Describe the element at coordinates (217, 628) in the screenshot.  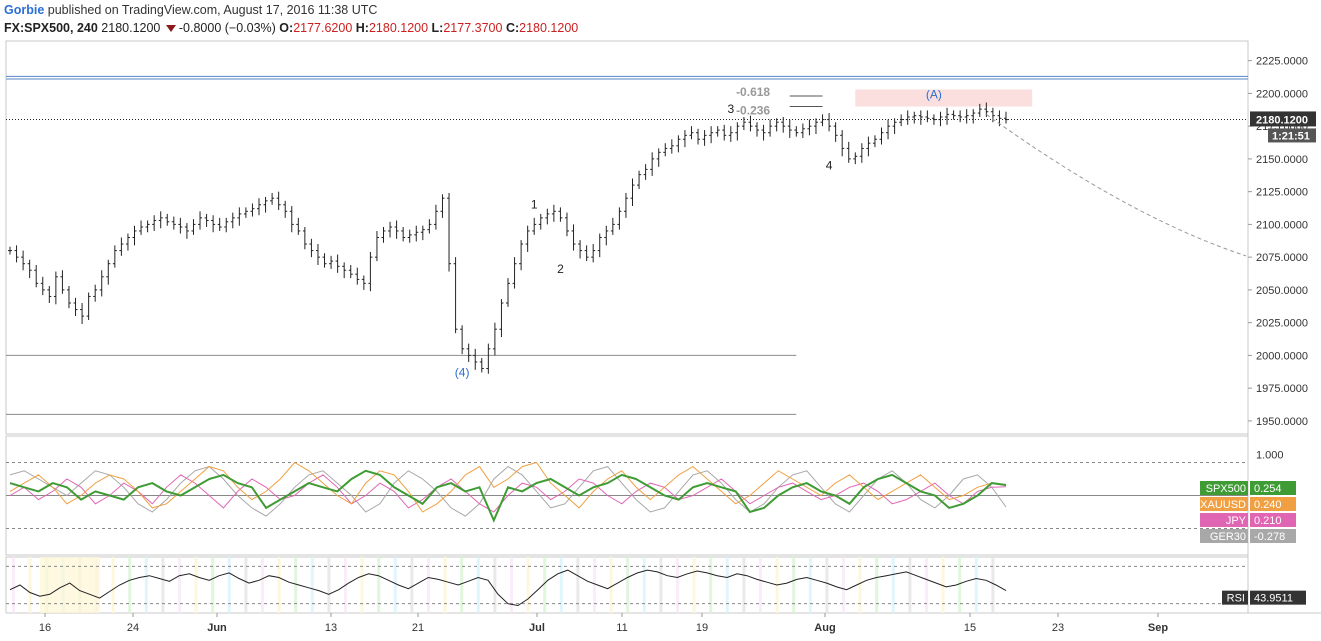
I see `time-axis-label: Jun` at that location.